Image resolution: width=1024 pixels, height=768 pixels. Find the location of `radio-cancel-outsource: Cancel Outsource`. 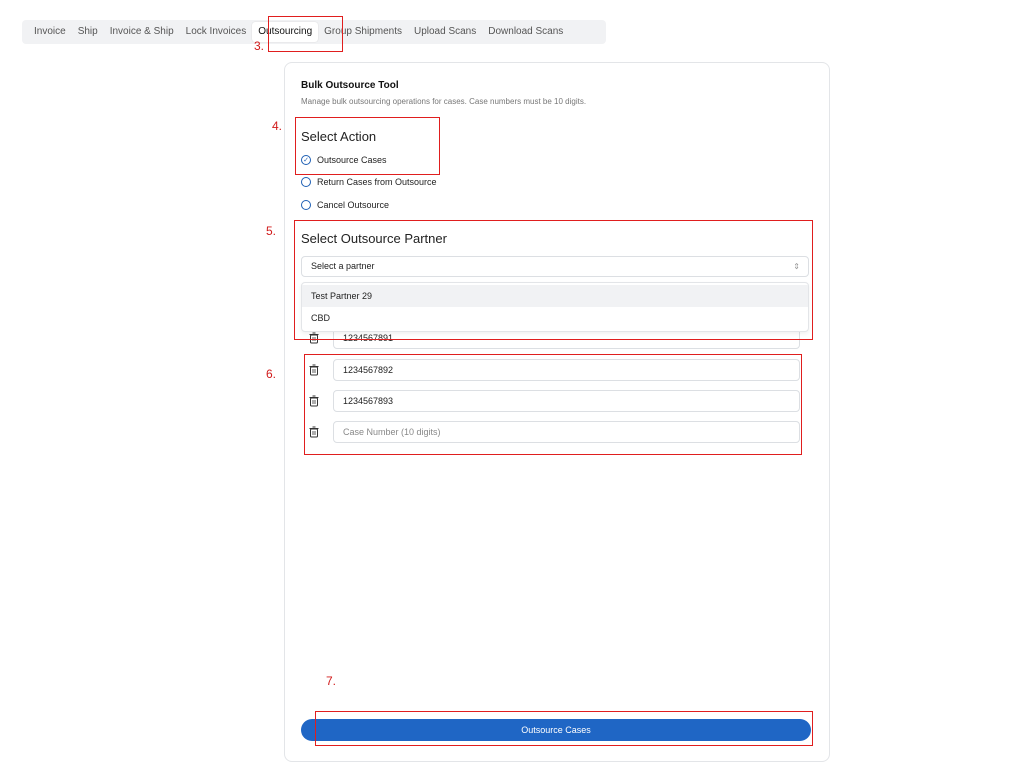

radio-cancel-outsource: Cancel Outsource is located at coordinates (345, 205).